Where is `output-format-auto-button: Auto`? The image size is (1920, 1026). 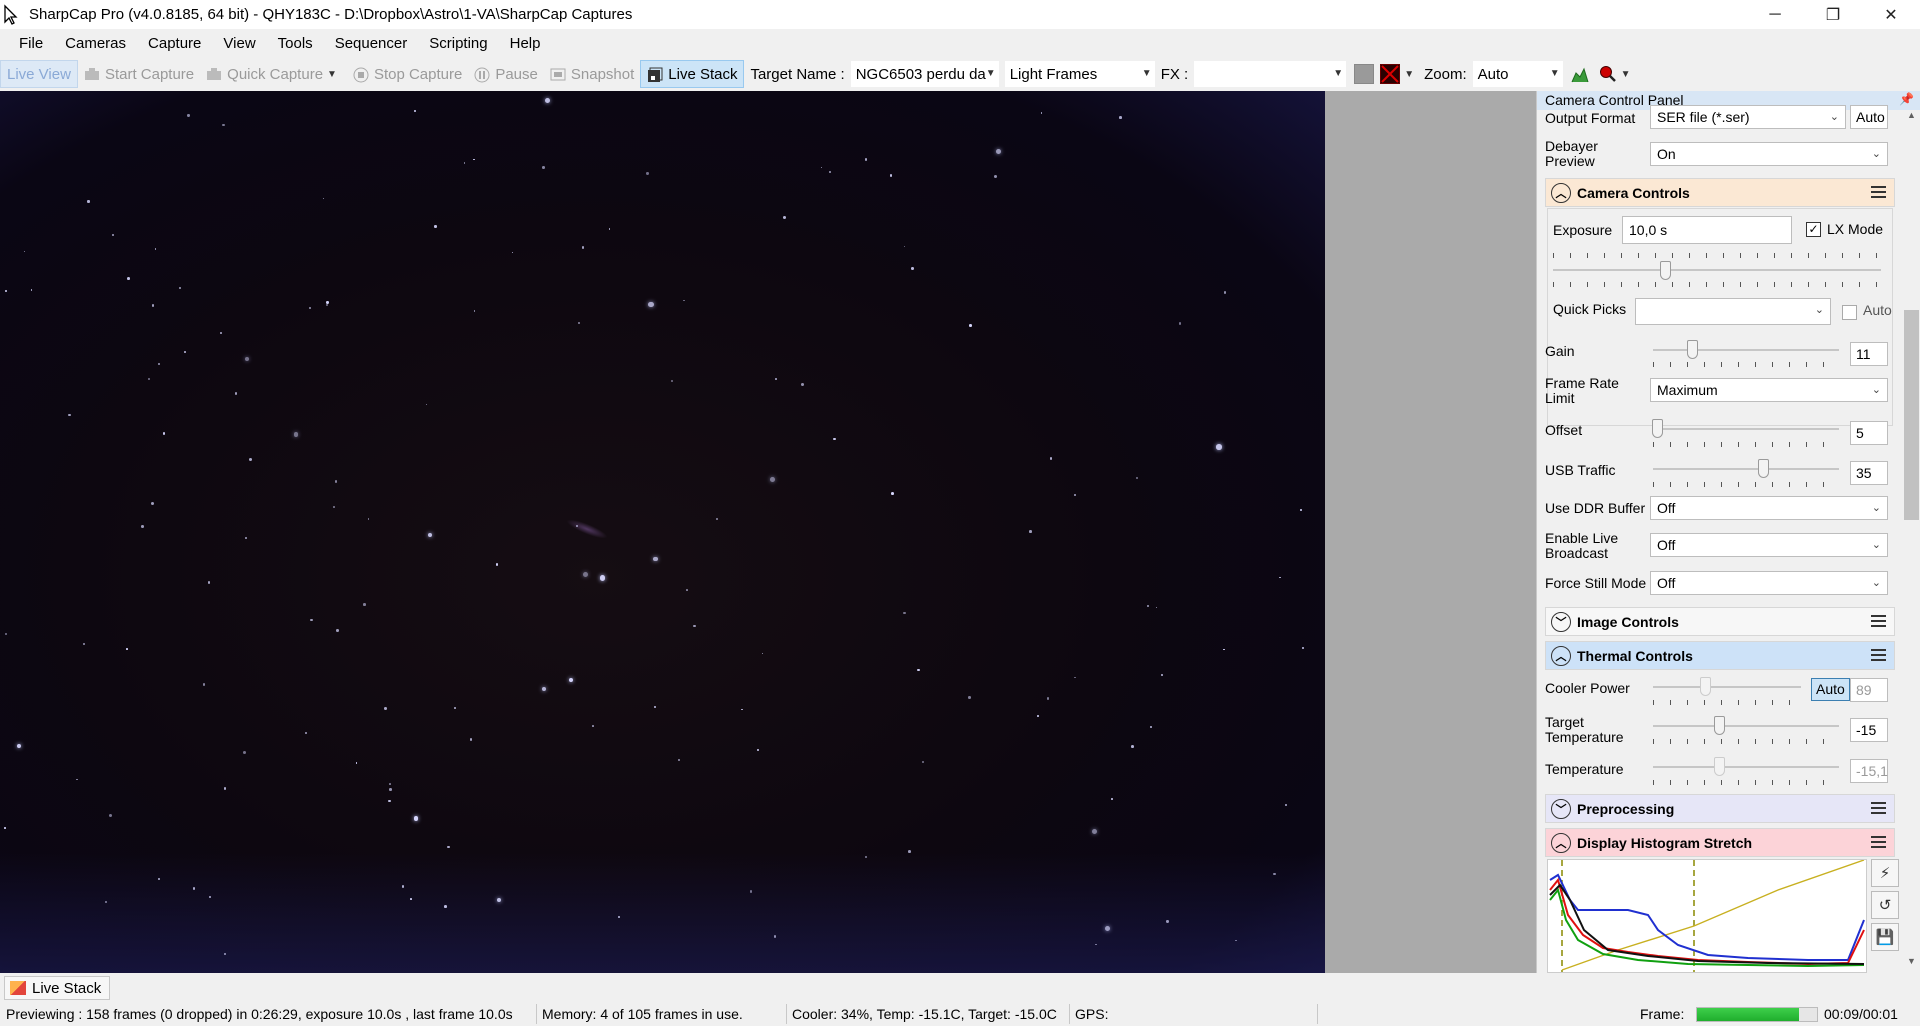
output-format-auto-button: Auto is located at coordinates (1869, 117).